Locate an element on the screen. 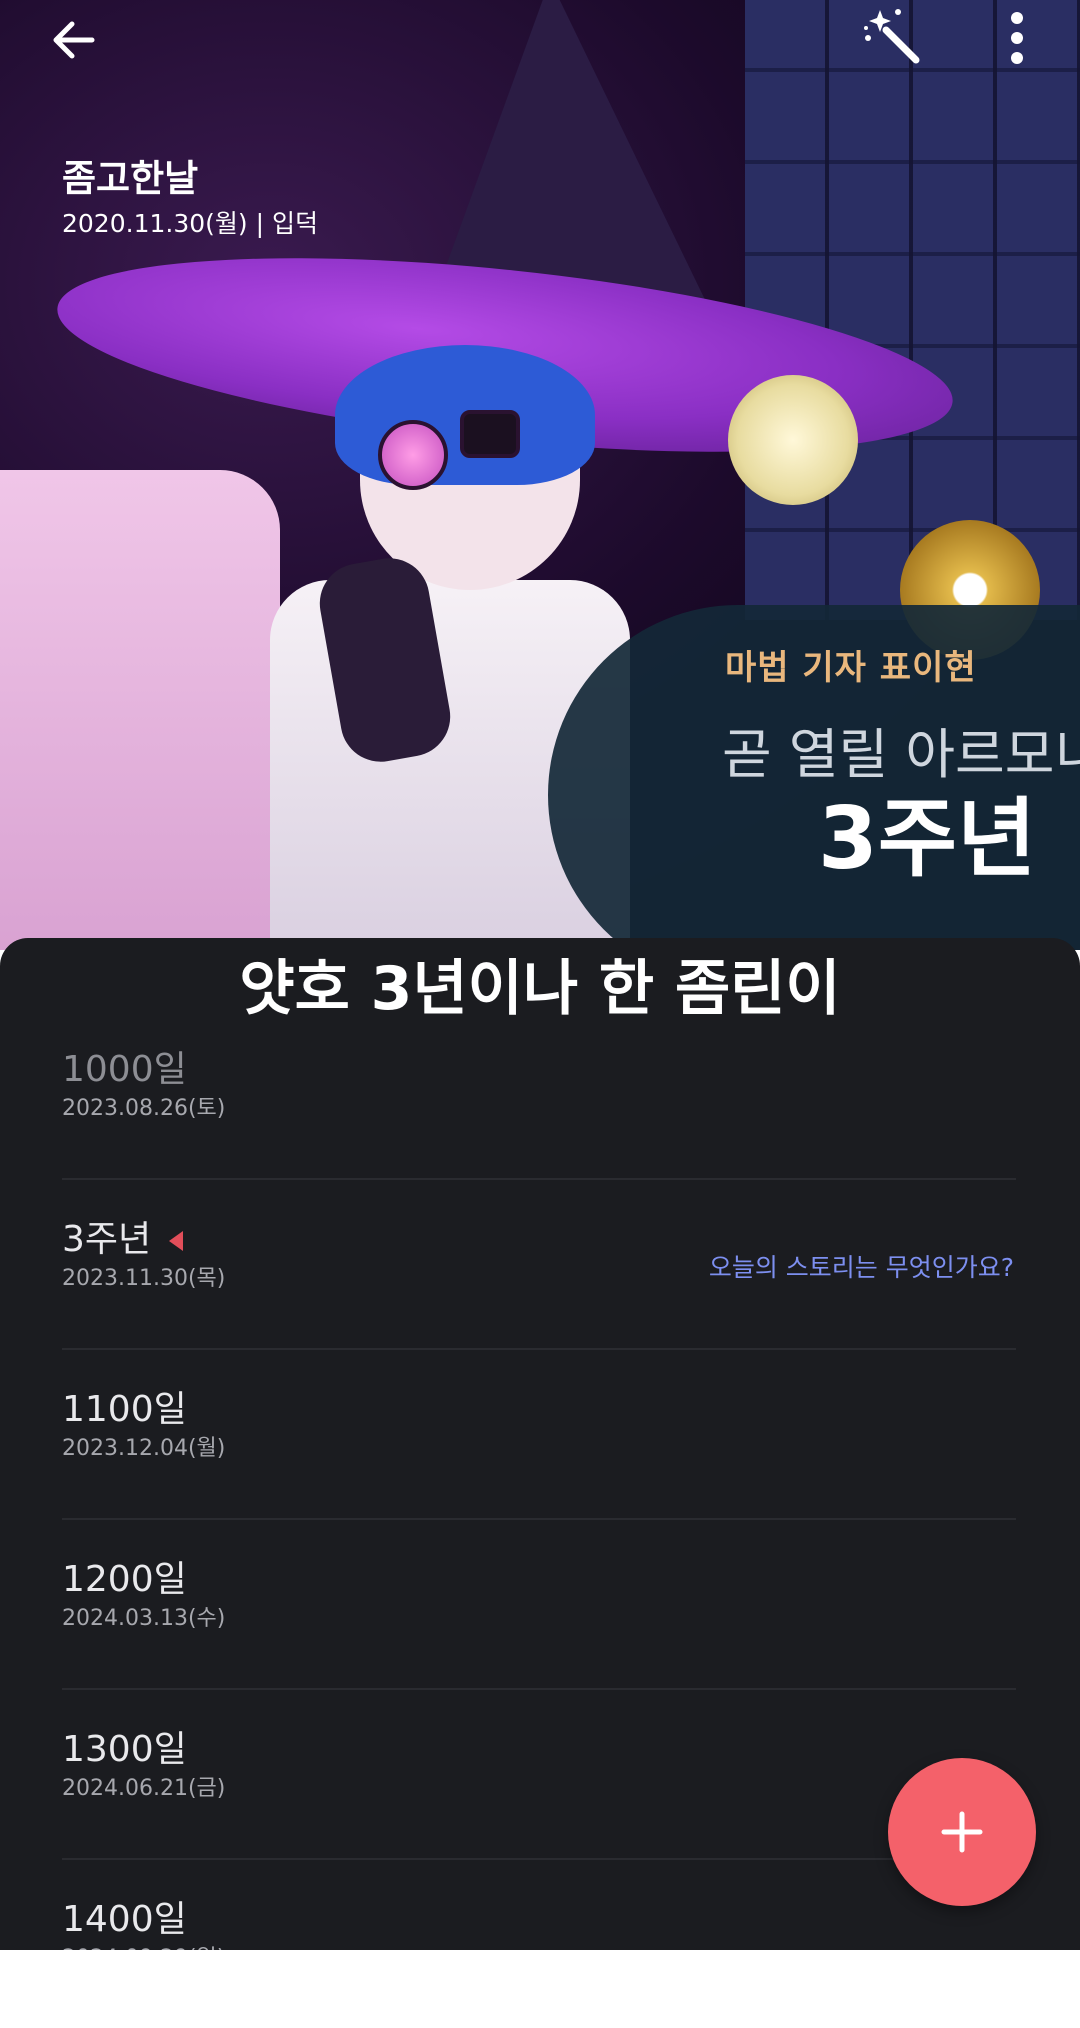 The image size is (1080, 2028). milestone-label: 3주년 is located at coordinates (123, 1236).